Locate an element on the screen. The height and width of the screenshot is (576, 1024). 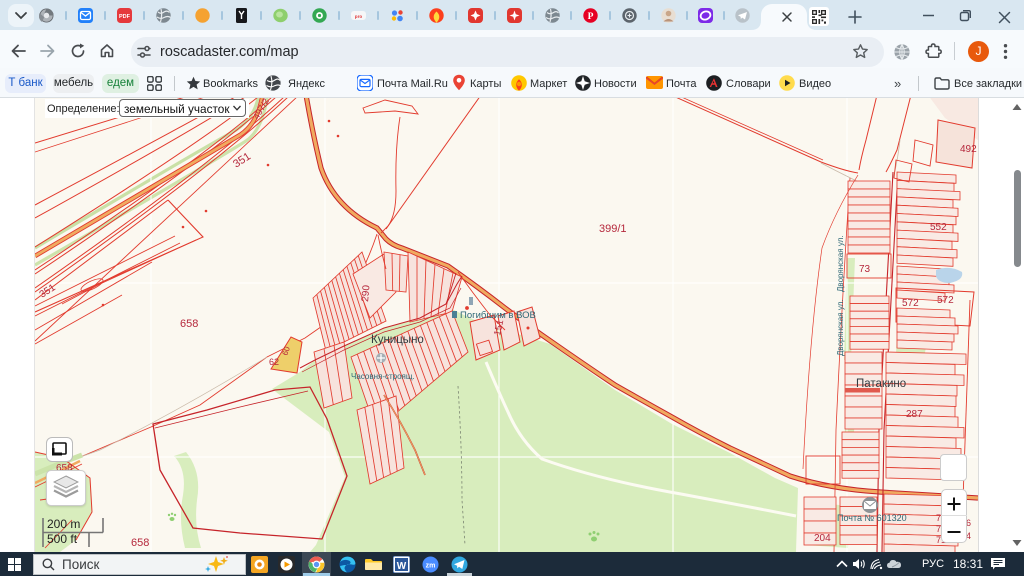
svg-text: P is located at coordinates (590, 17).